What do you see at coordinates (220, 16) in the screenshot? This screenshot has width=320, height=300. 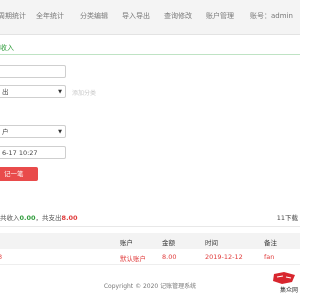 I see `nav-item-account-manage: 账户管理` at bounding box center [220, 16].